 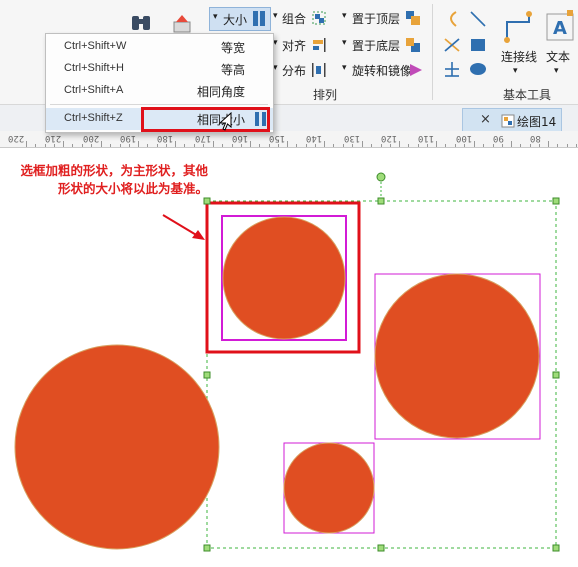 What do you see at coordinates (478, 19) in the screenshot?
I see `line-tool-icon` at bounding box center [478, 19].